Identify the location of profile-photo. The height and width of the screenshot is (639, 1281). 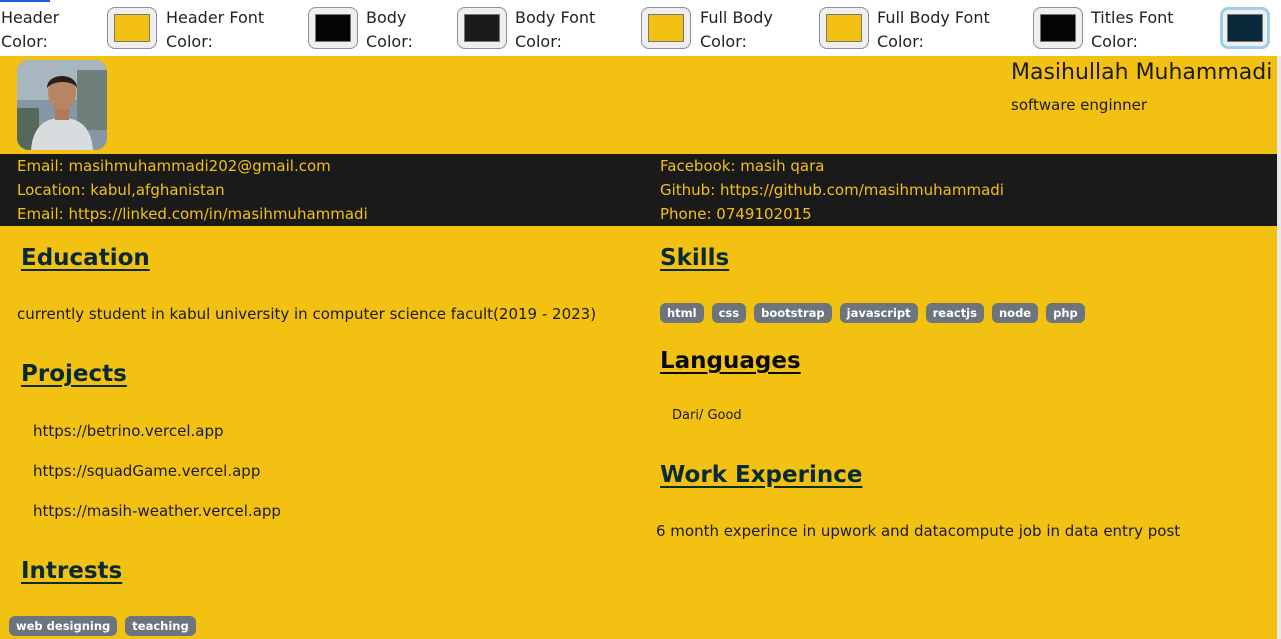
(62, 105).